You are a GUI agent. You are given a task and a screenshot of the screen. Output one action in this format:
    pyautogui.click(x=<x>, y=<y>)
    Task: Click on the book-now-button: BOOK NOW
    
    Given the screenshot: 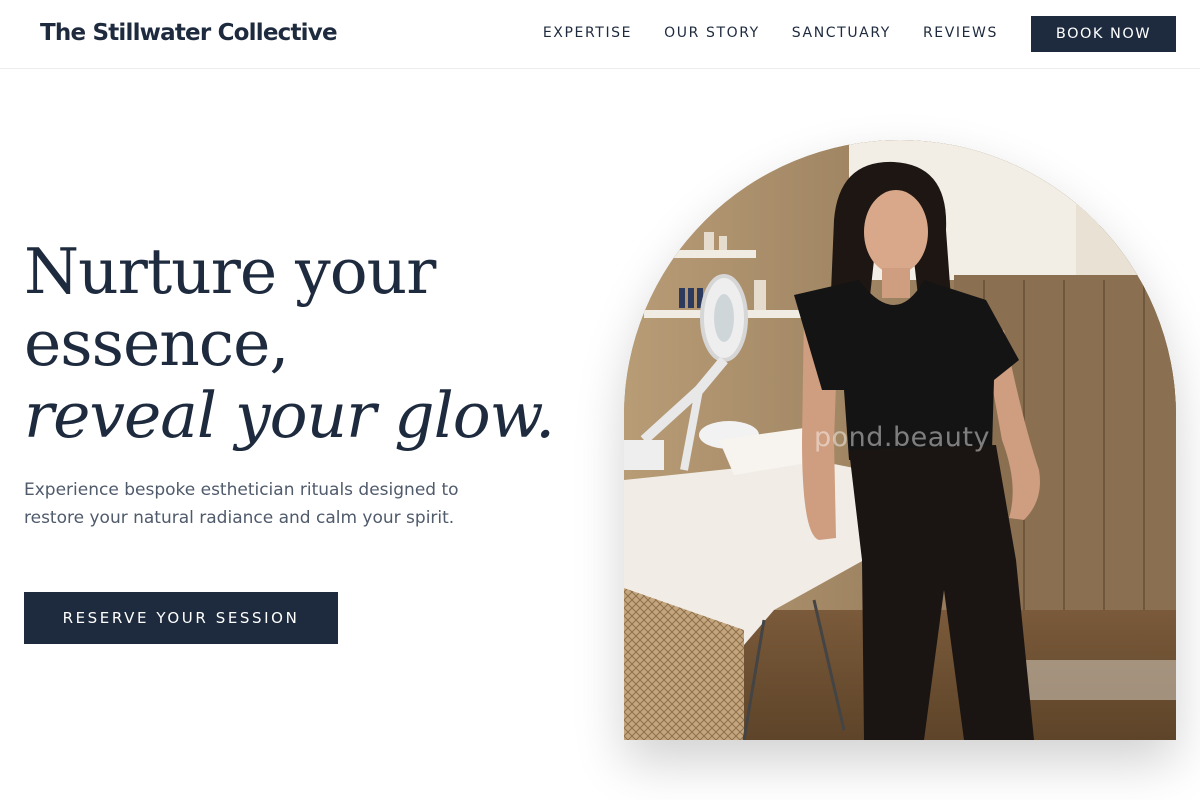 What is the action you would take?
    pyautogui.click(x=1103, y=34)
    